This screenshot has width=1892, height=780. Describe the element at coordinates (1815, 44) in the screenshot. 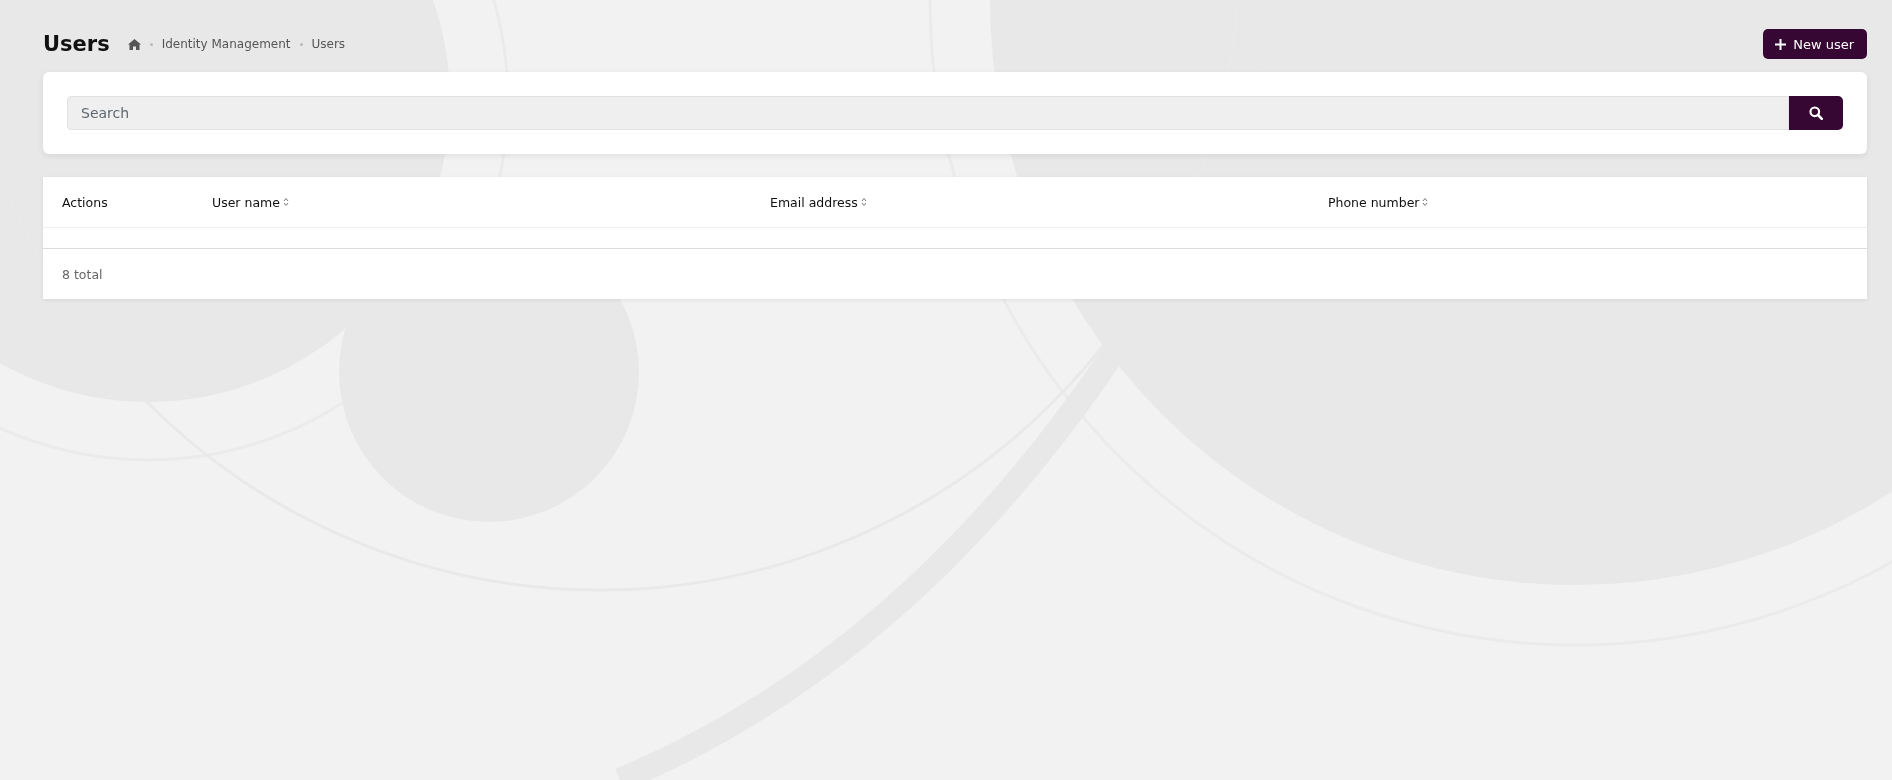

I see `new-user-button: New user` at that location.